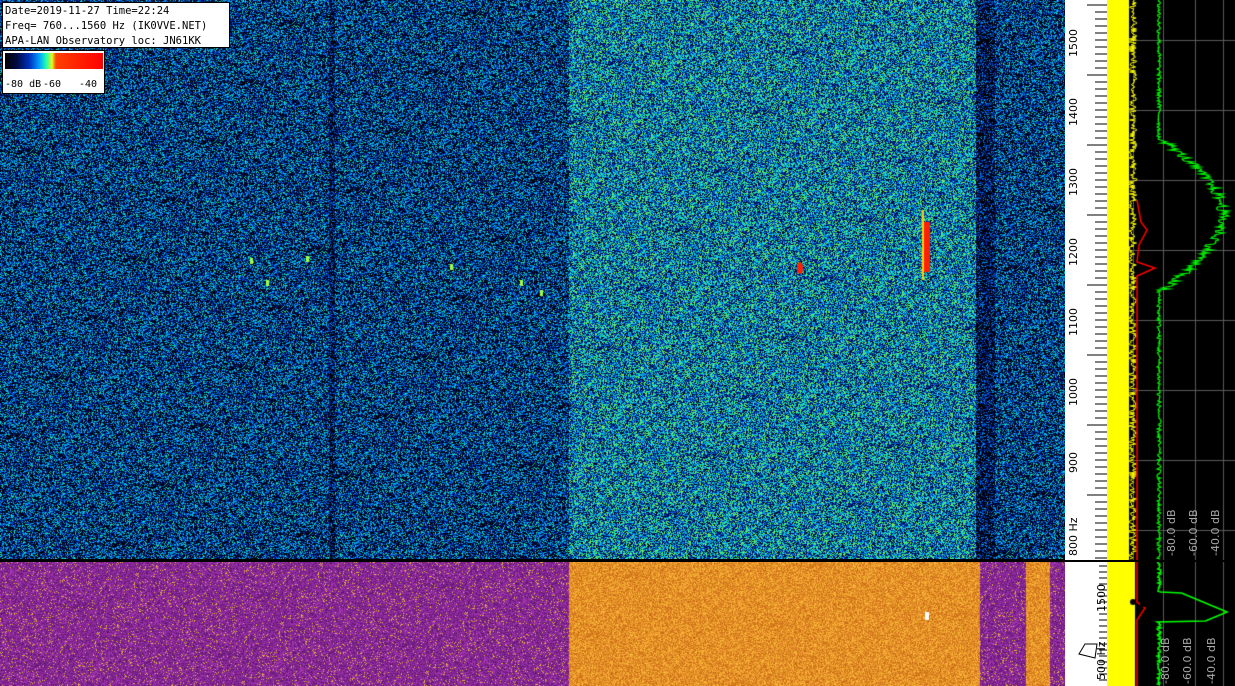 The height and width of the screenshot is (686, 1235). Describe the element at coordinates (1073, 392) in the screenshot. I see `freq-tick-label-1000: 1000` at that location.